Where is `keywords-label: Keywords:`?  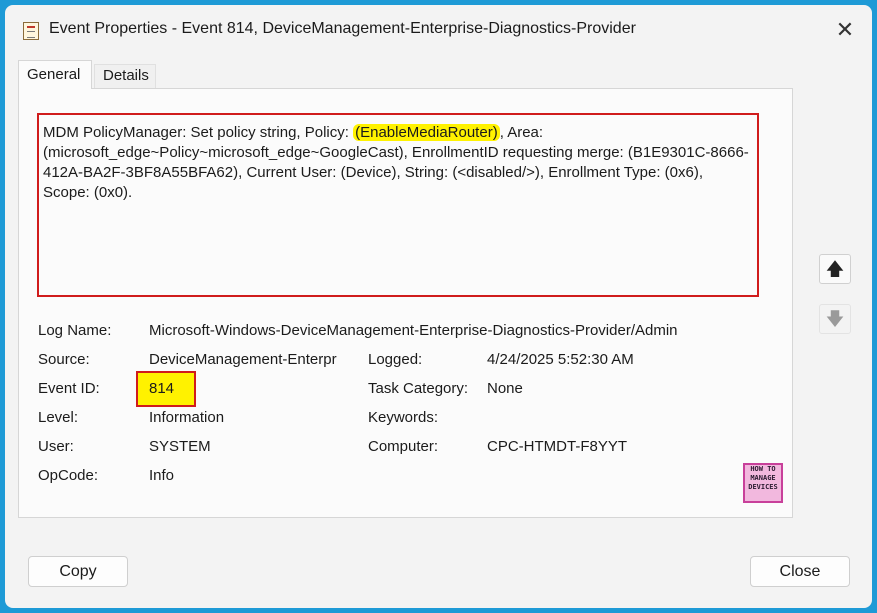
keywords-label: Keywords: is located at coordinates (403, 417).